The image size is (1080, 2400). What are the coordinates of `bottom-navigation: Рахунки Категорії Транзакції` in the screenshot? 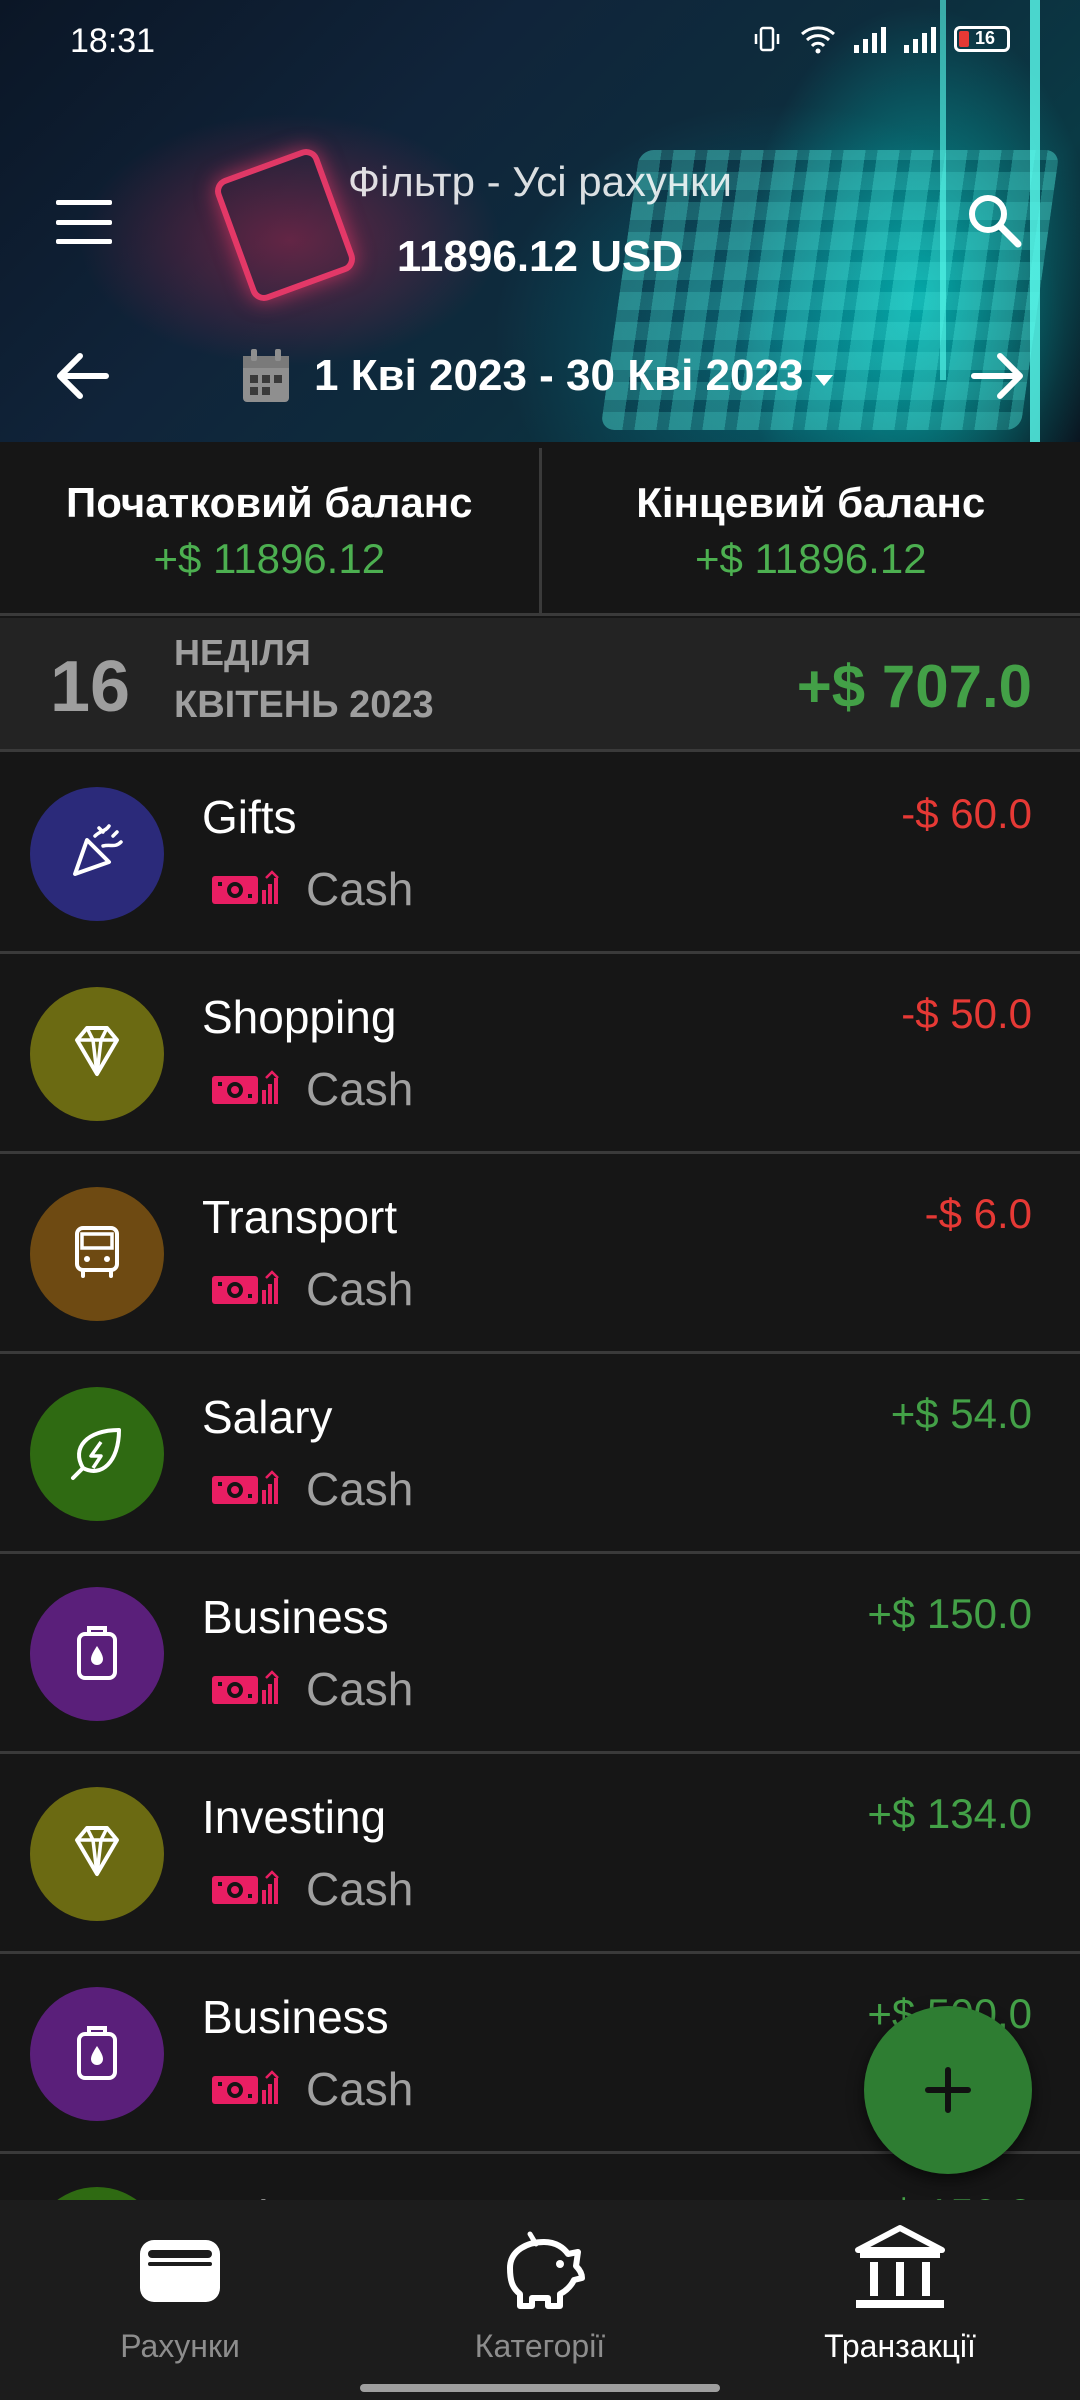 It's located at (540, 2300).